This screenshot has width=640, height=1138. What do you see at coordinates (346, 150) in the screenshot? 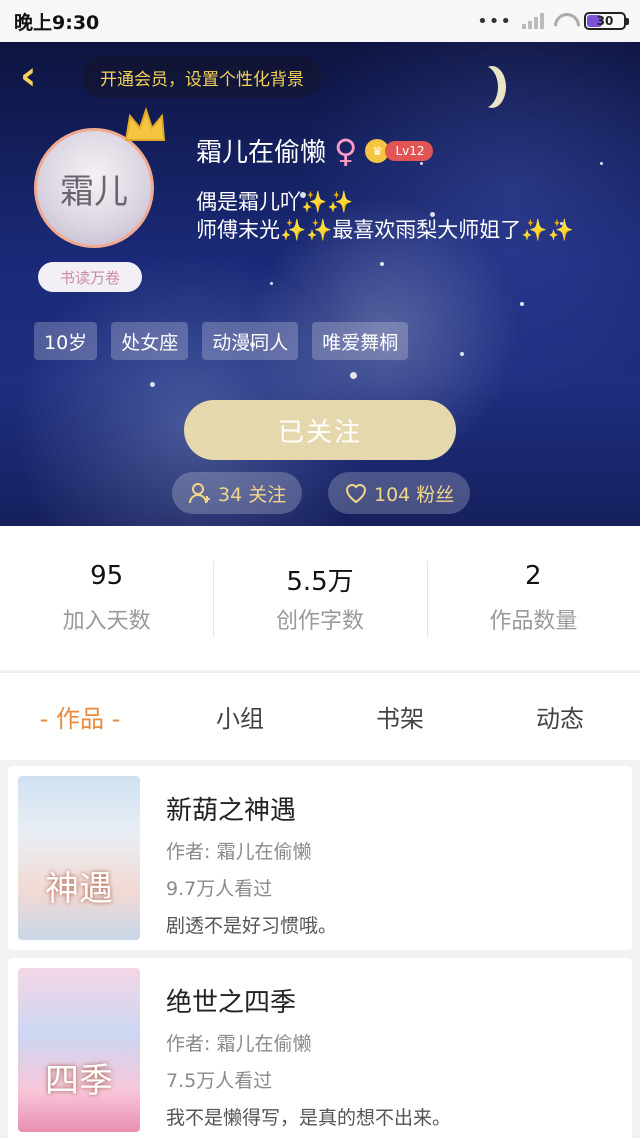
I see `female-icon: ♀` at bounding box center [346, 150].